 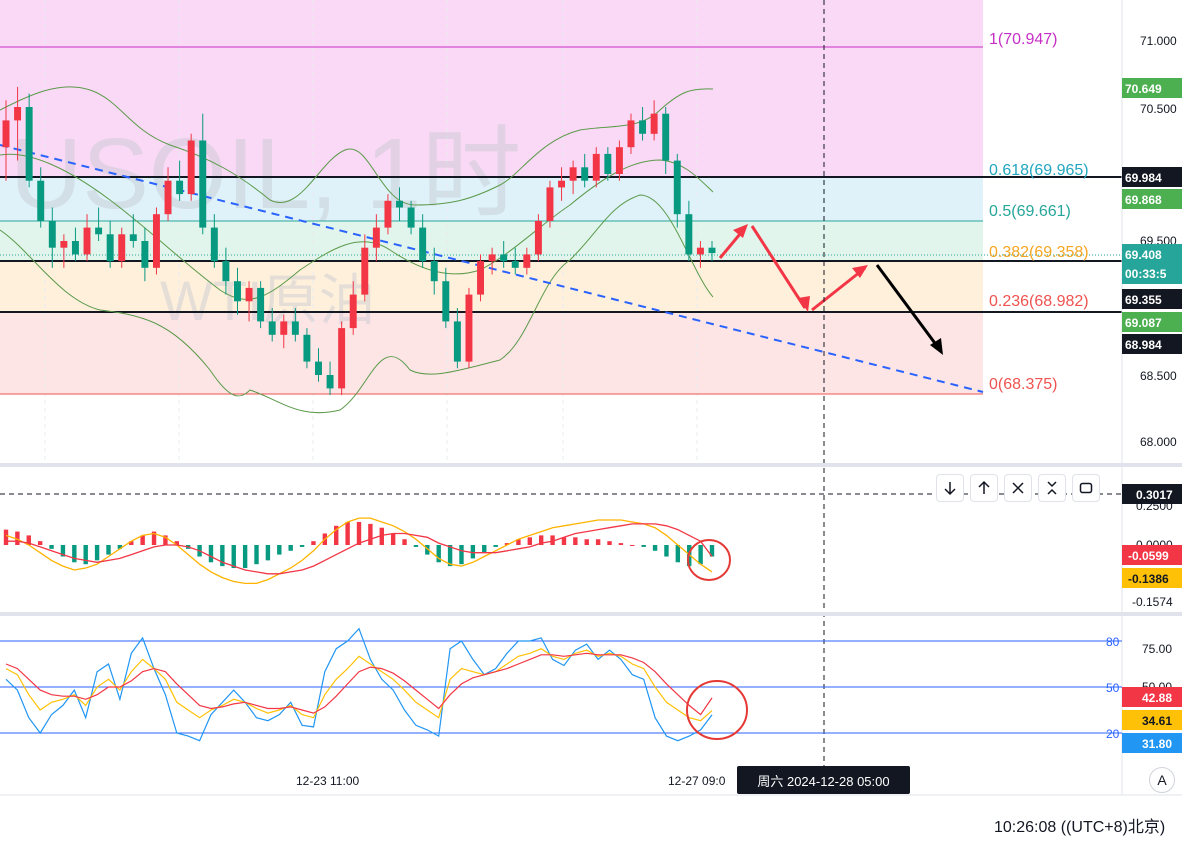 What do you see at coordinates (1148, 579) in the screenshot?
I see `macd-tag-dea: -0.1386` at bounding box center [1148, 579].